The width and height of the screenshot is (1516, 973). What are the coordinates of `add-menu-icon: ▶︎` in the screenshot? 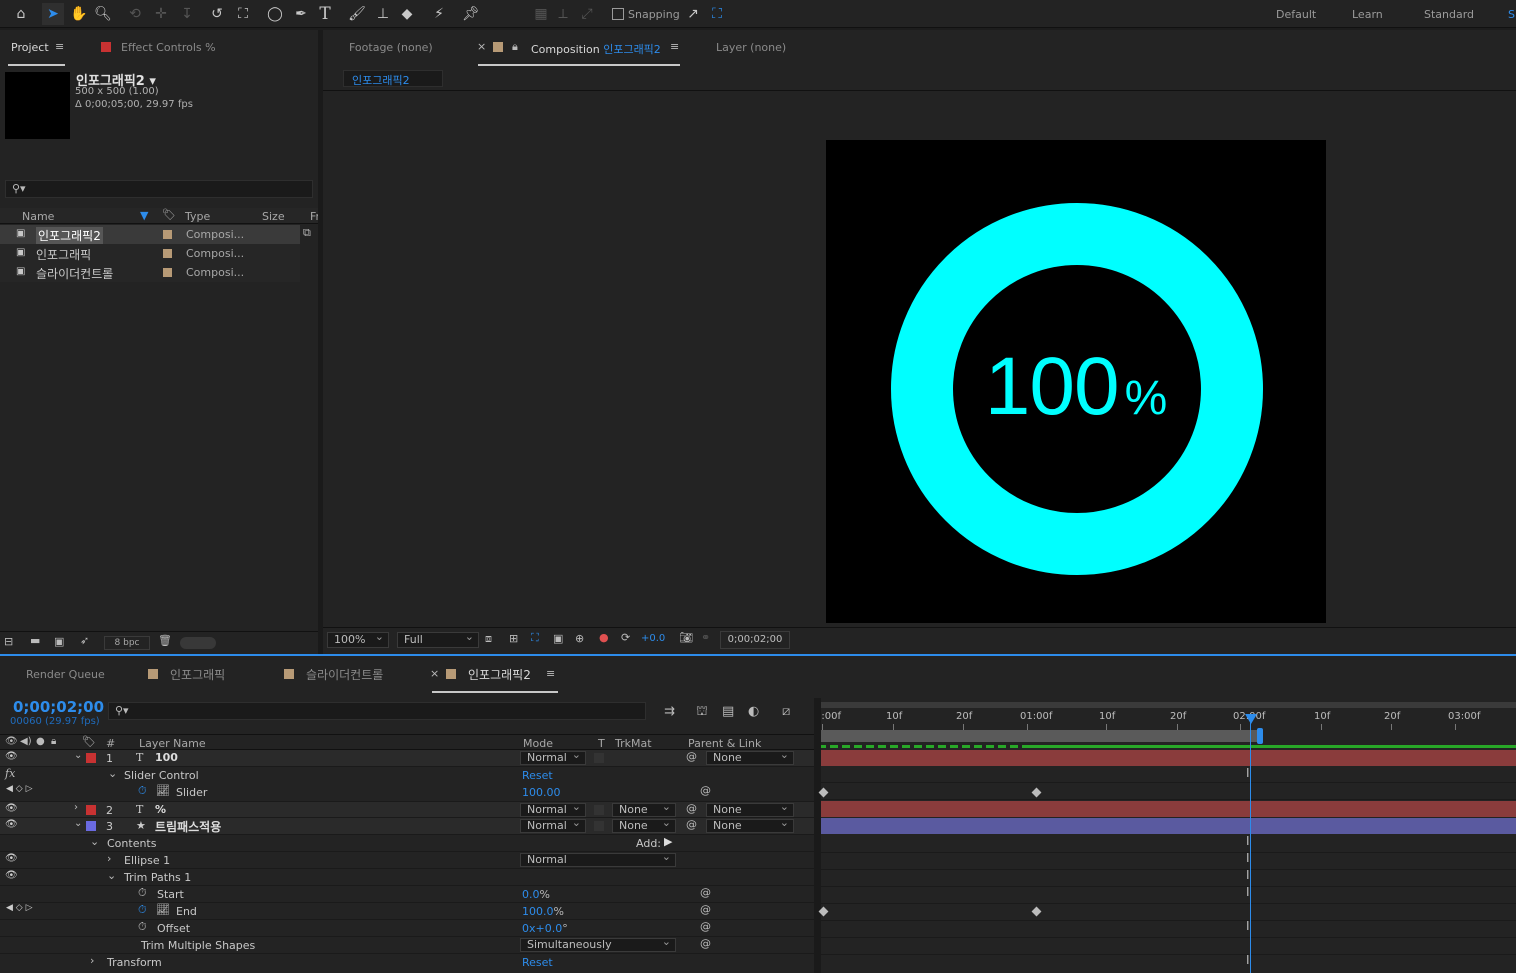 It's located at (668, 841).